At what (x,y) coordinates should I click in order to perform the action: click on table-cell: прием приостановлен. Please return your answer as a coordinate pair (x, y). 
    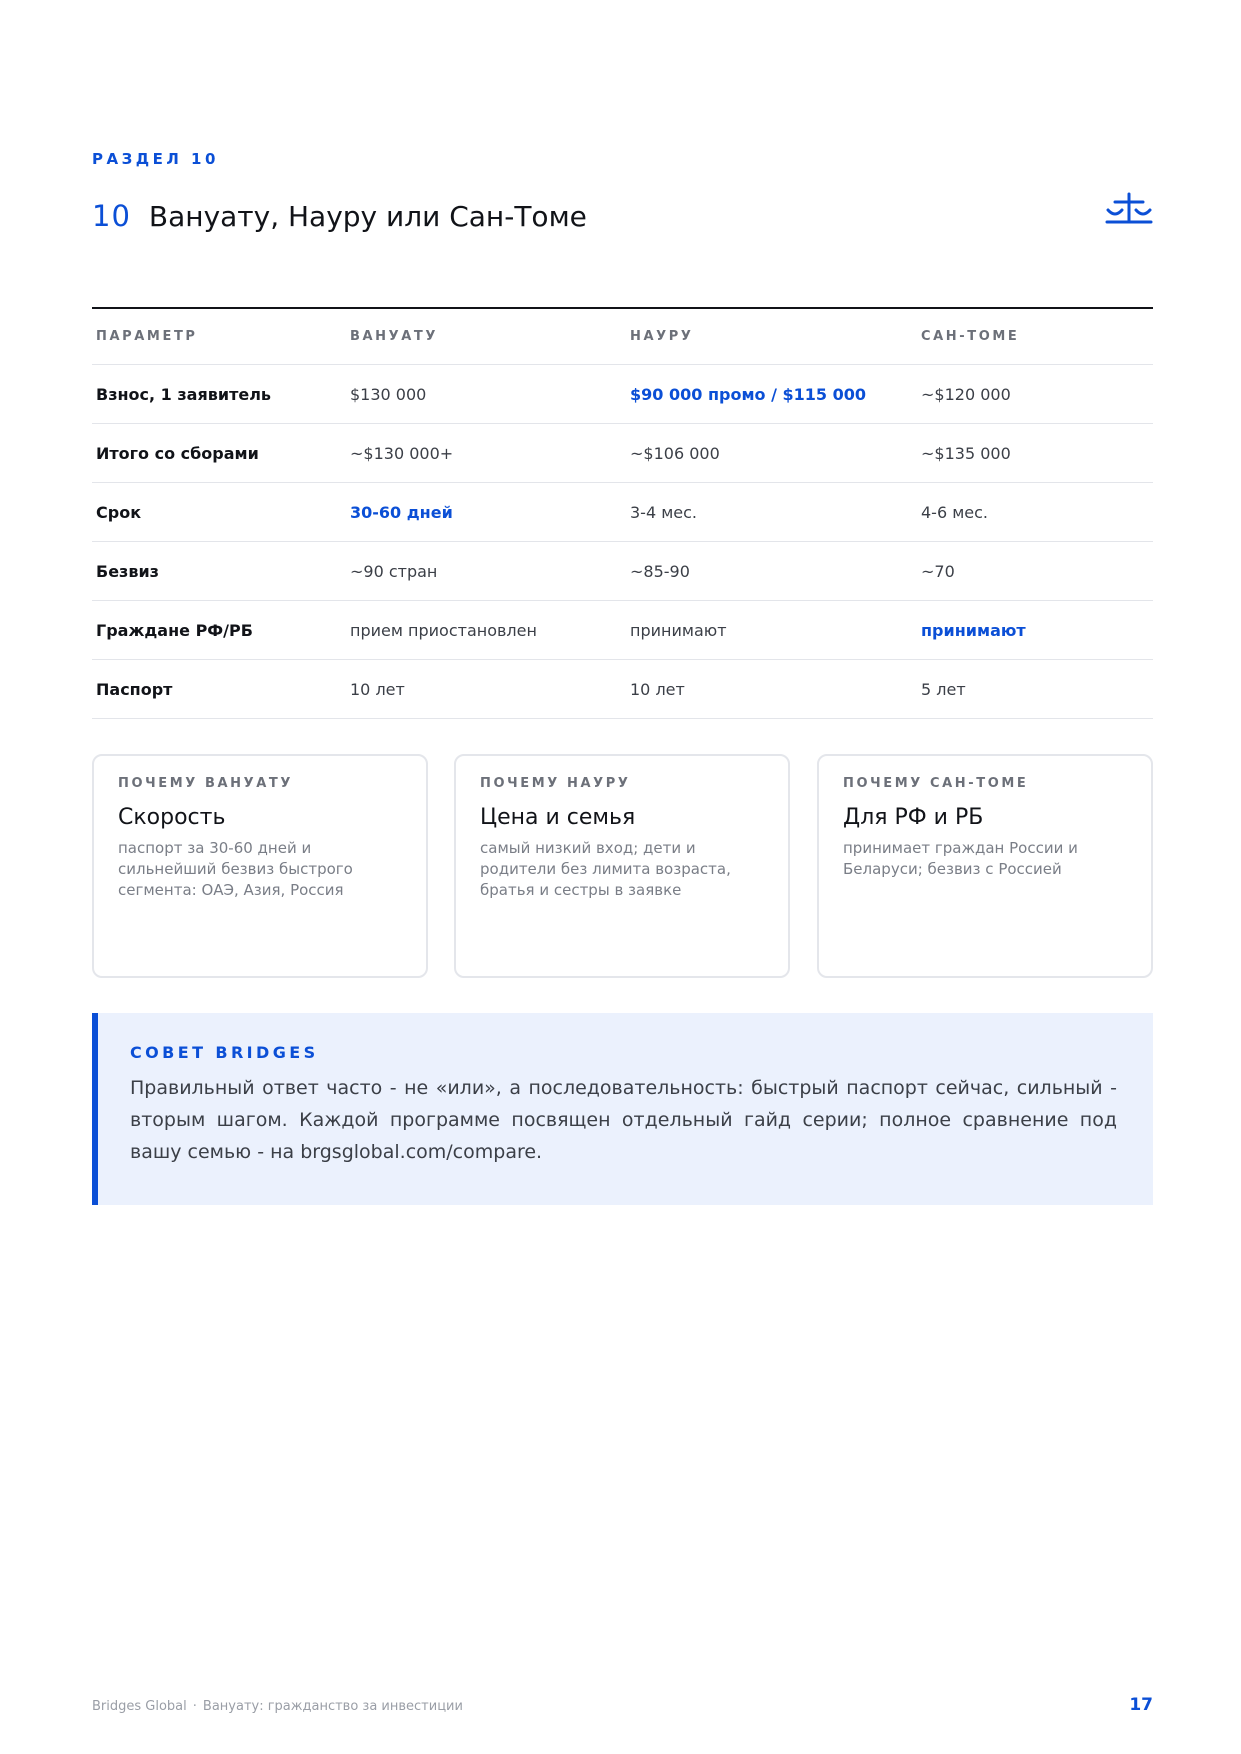
    Looking at the image, I should click on (486, 630).